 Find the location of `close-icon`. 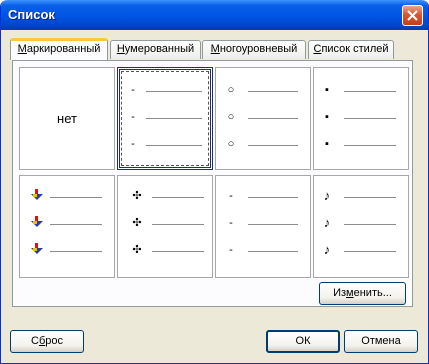

close-icon is located at coordinates (412, 15).